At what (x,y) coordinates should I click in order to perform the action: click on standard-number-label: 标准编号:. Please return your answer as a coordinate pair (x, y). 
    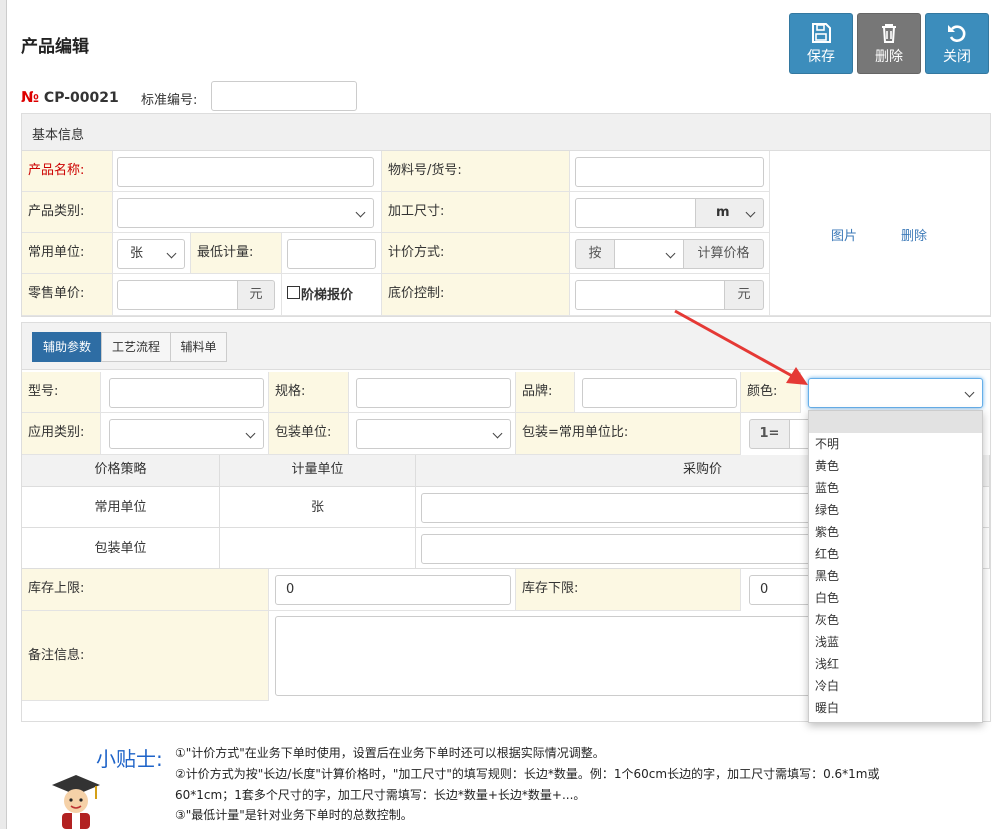
    Looking at the image, I should click on (169, 100).